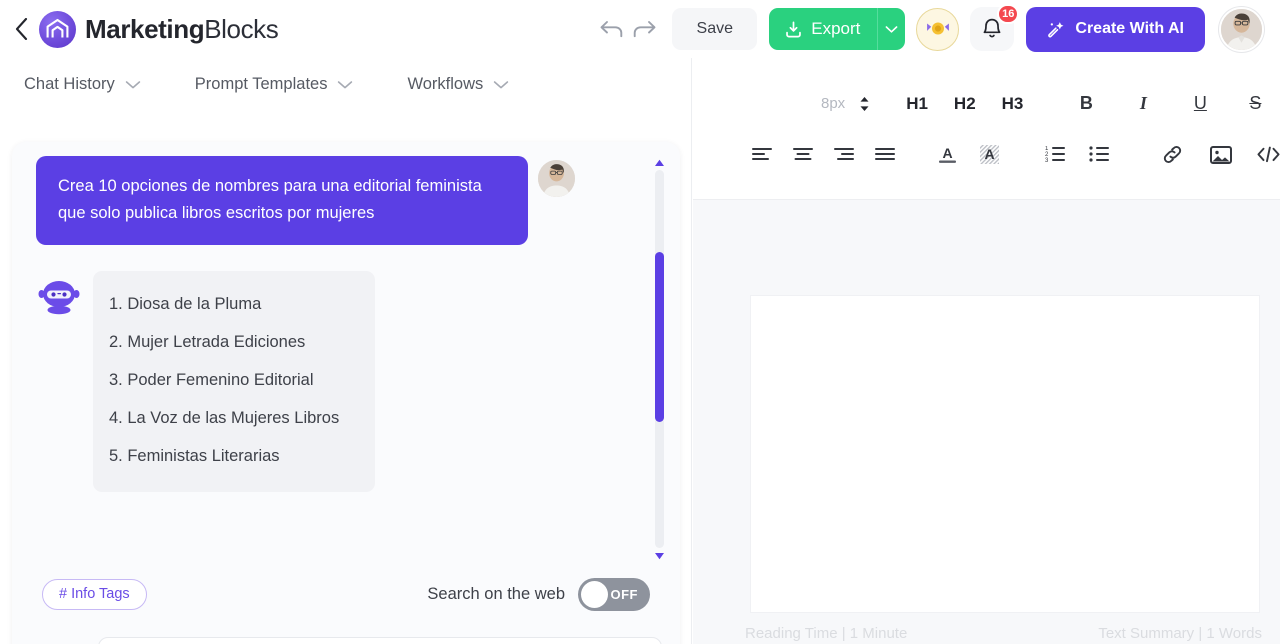 Image resolution: width=1280 pixels, height=644 pixels. What do you see at coordinates (762, 155) in the screenshot?
I see `align-left-button` at bounding box center [762, 155].